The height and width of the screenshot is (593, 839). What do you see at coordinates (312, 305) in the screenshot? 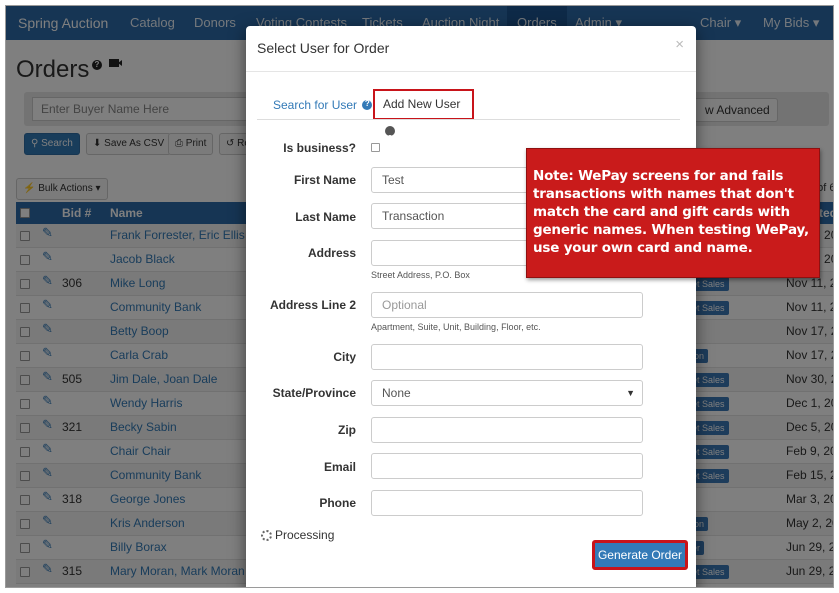
I see `address2-label: Address Line 2` at bounding box center [312, 305].